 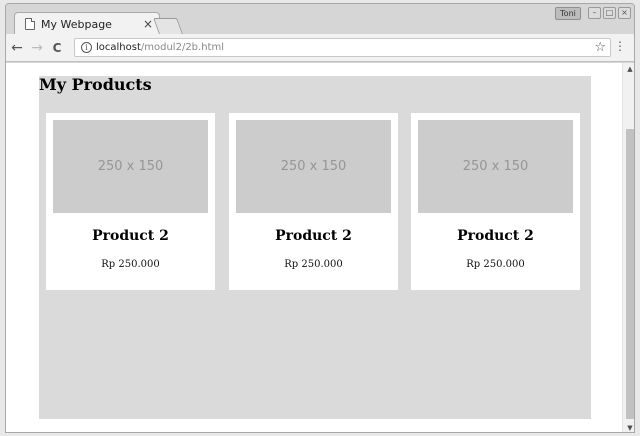 What do you see at coordinates (37, 48) in the screenshot?
I see `forward-icon: →` at bounding box center [37, 48].